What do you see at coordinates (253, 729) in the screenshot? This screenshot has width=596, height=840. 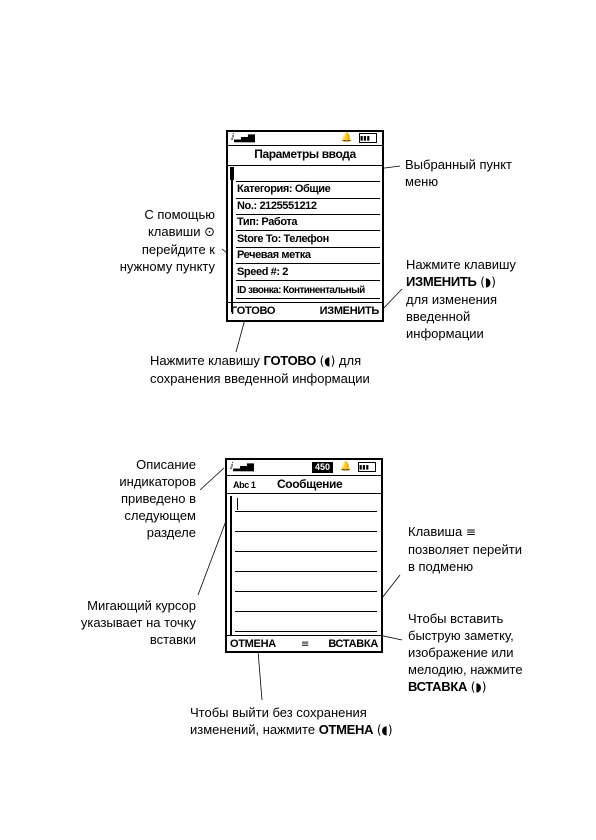 I see `caption-cancel-pre2: изменений, нажмите` at bounding box center [253, 729].